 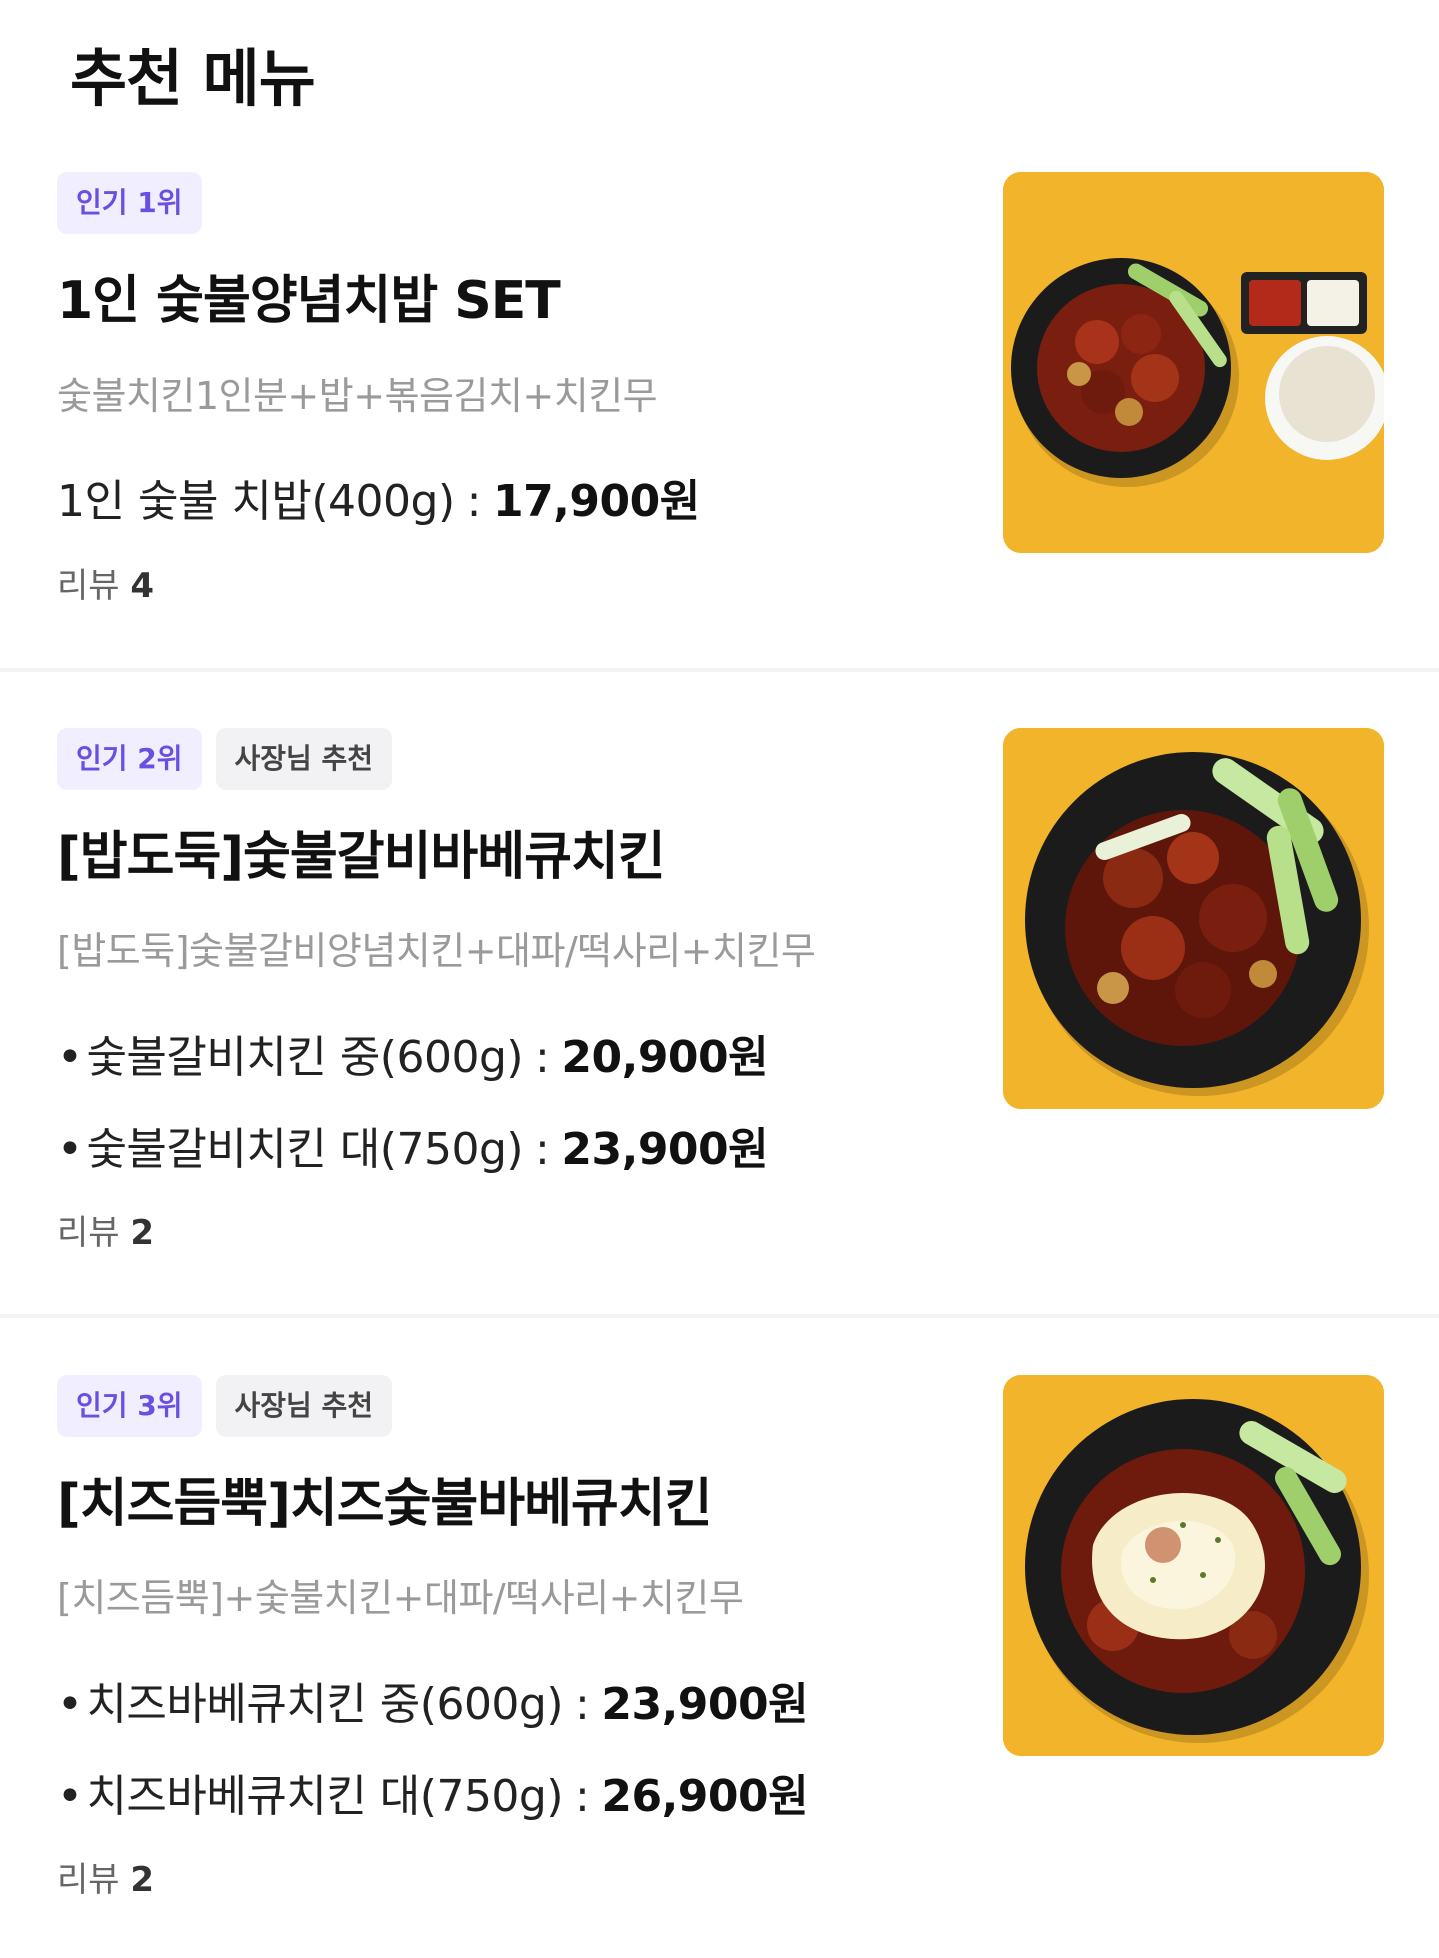 I want to click on badge-group: 인기 2위 사장님 추천, so click(x=225, y=759).